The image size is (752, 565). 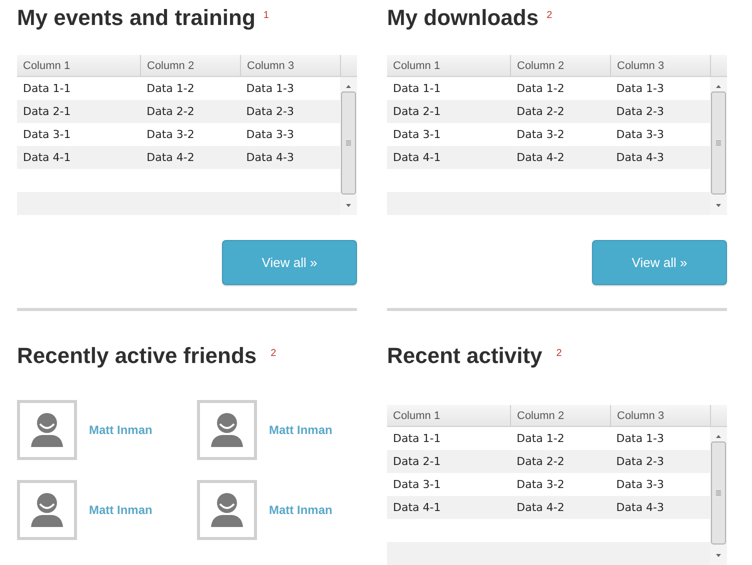 What do you see at coordinates (137, 356) in the screenshot?
I see `section-title: Recently active friends` at bounding box center [137, 356].